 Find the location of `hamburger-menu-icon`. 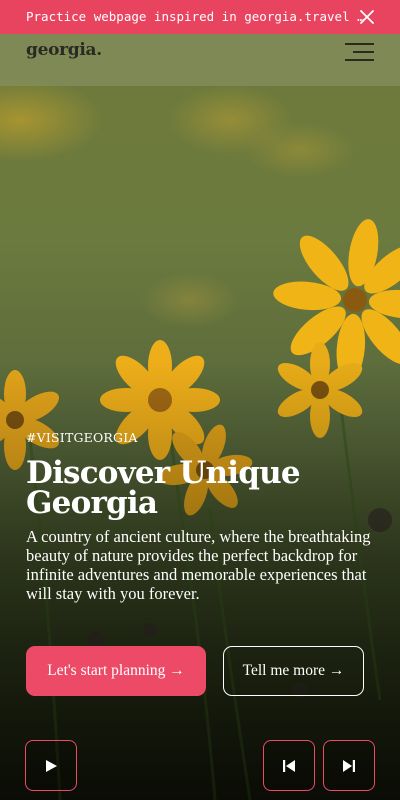

hamburger-menu-icon is located at coordinates (360, 52).